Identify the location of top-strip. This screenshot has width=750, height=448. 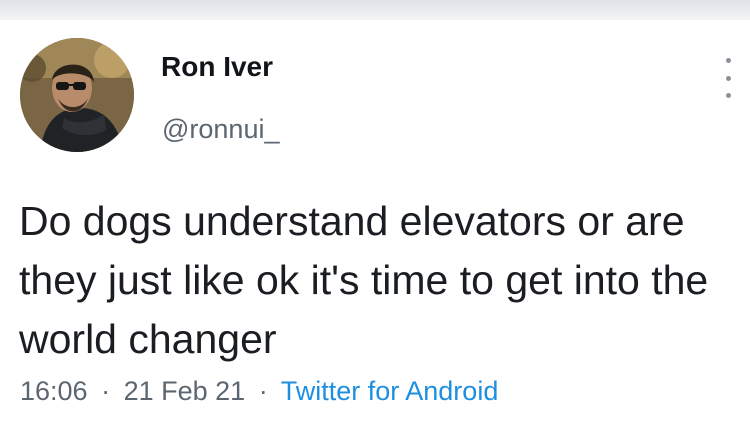
(375, 10).